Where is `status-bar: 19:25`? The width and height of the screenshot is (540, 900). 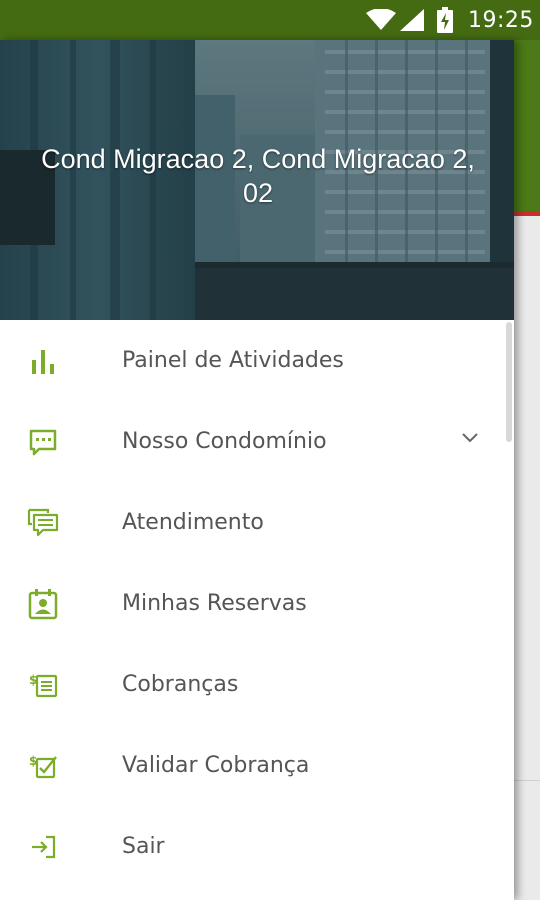
status-bar: 19:25 is located at coordinates (270, 20).